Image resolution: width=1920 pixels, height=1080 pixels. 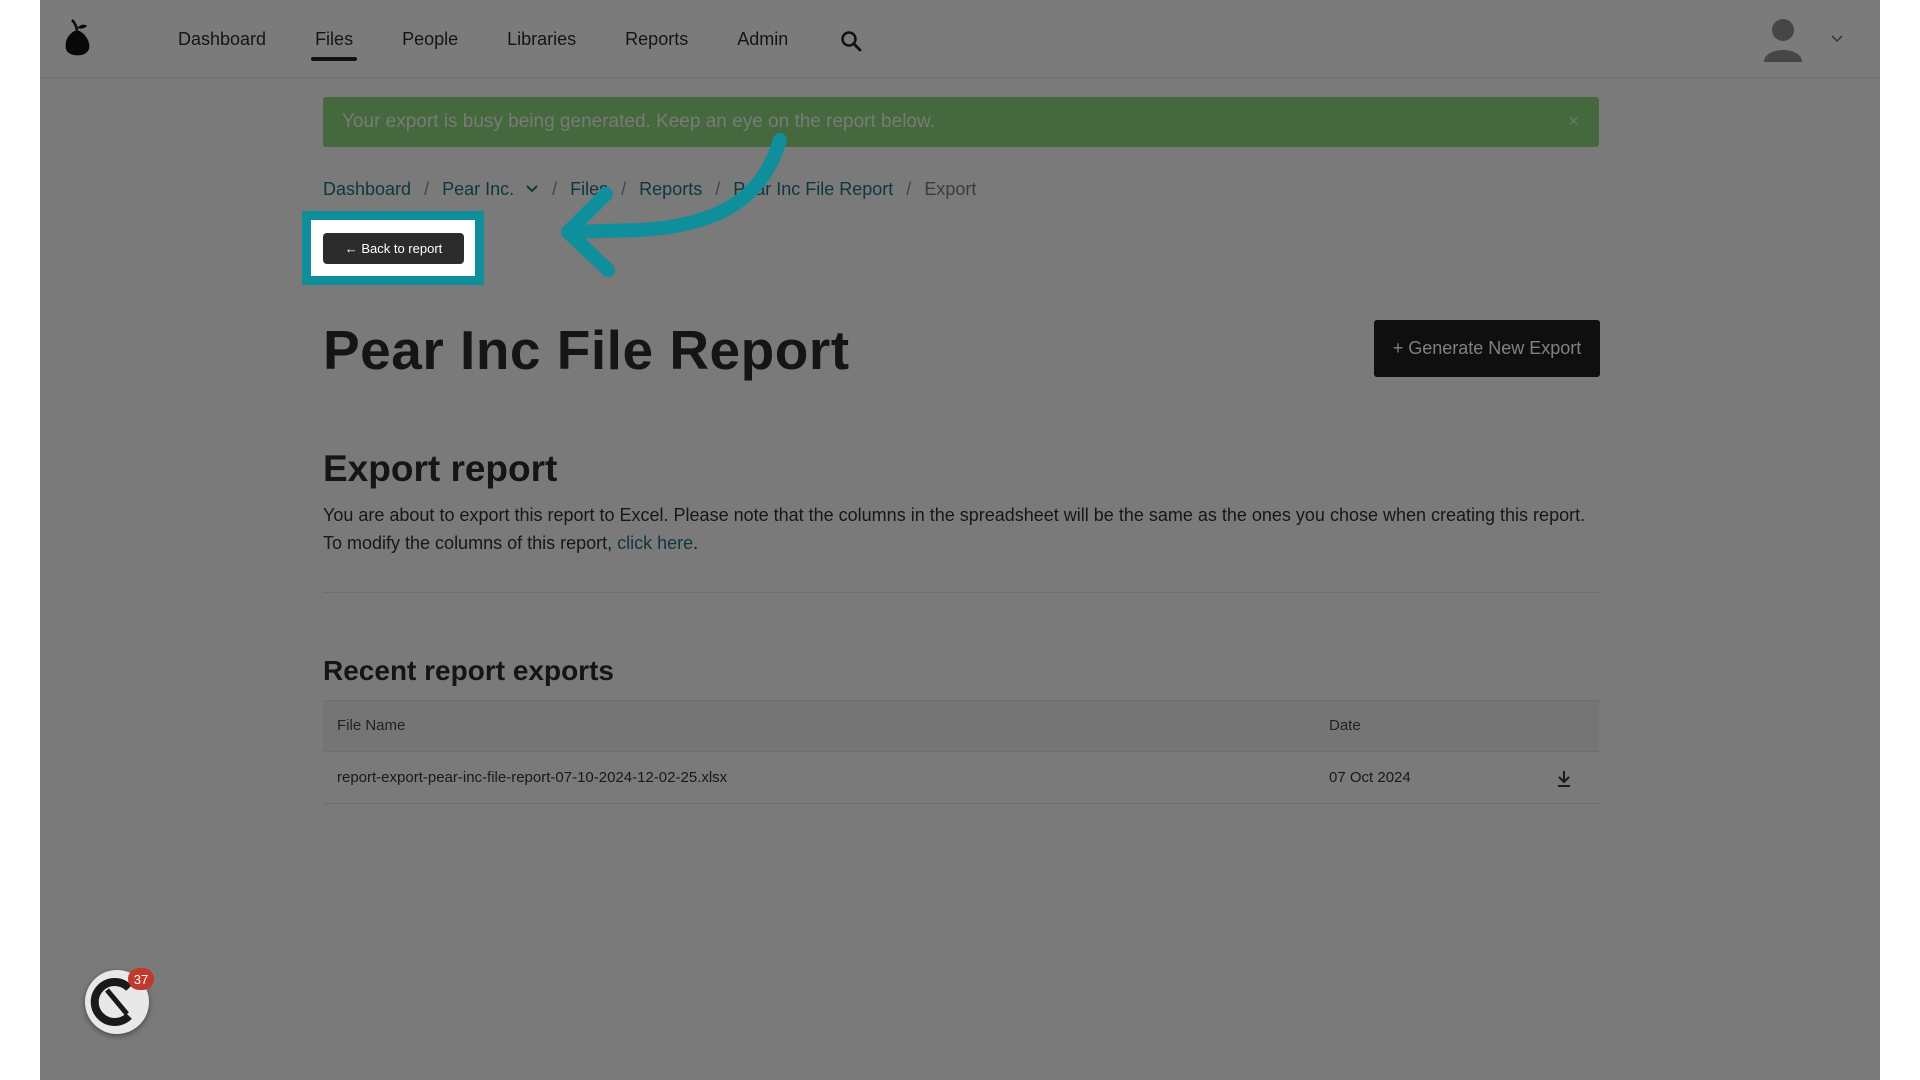 I want to click on breadcrumb-dashboard: Dashboard, so click(x=367, y=189).